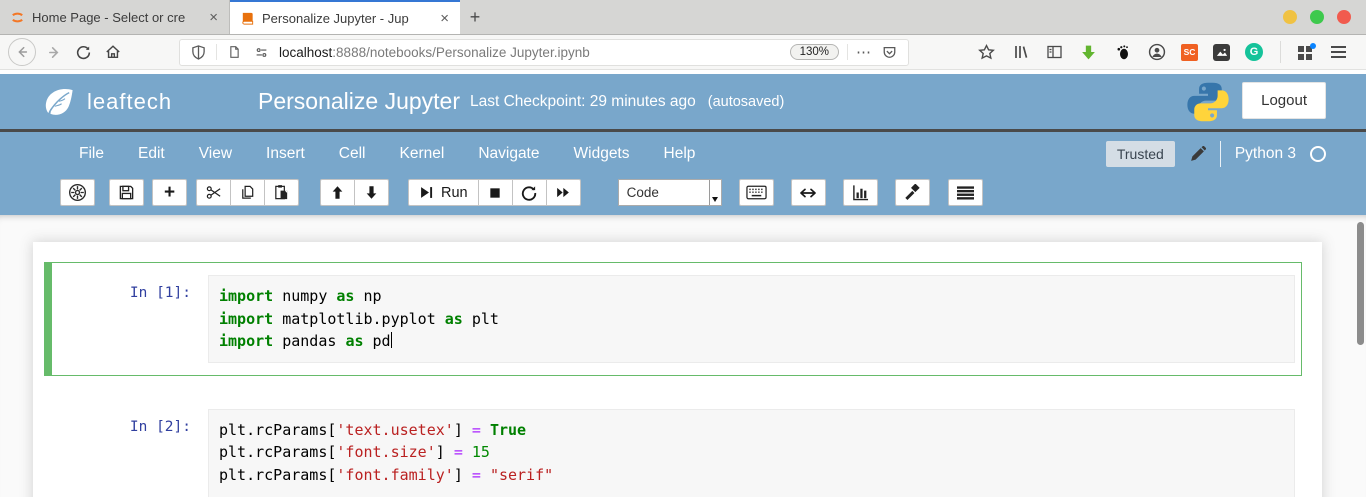  Describe the element at coordinates (151, 154) in the screenshot. I see `menu-item-edit: Edit` at that location.